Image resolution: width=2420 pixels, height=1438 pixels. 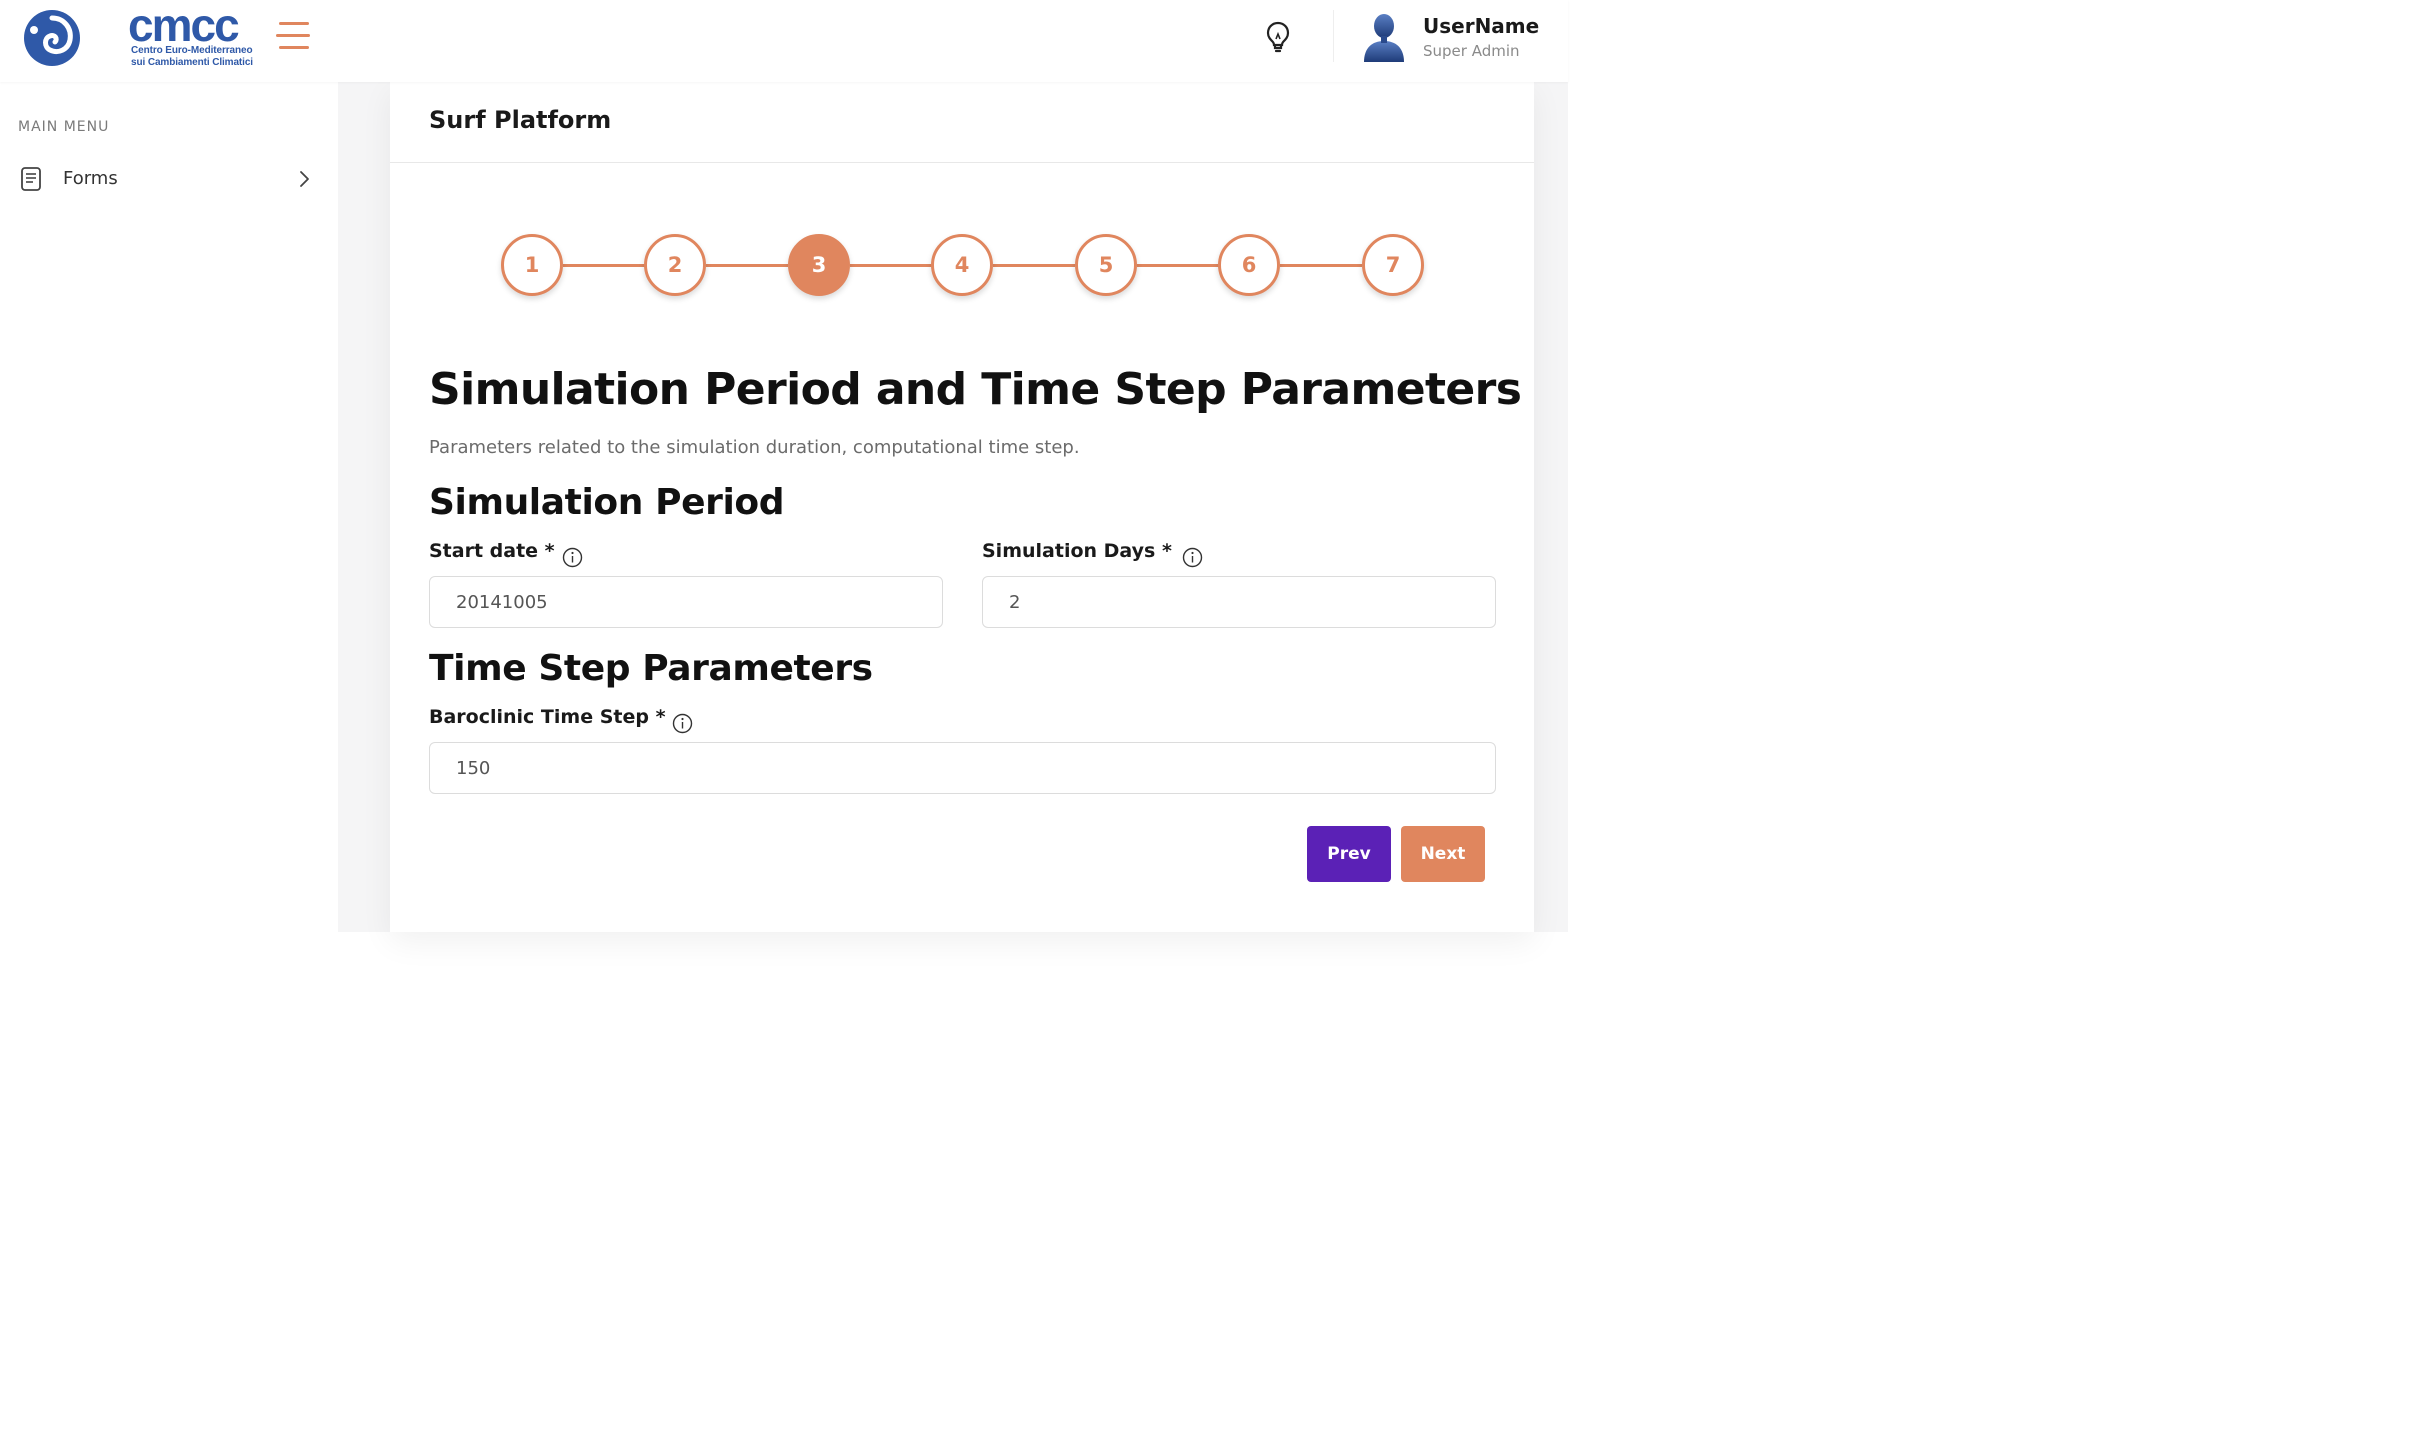 What do you see at coordinates (962, 768) in the screenshot?
I see `baroclinic-time-step-input` at bounding box center [962, 768].